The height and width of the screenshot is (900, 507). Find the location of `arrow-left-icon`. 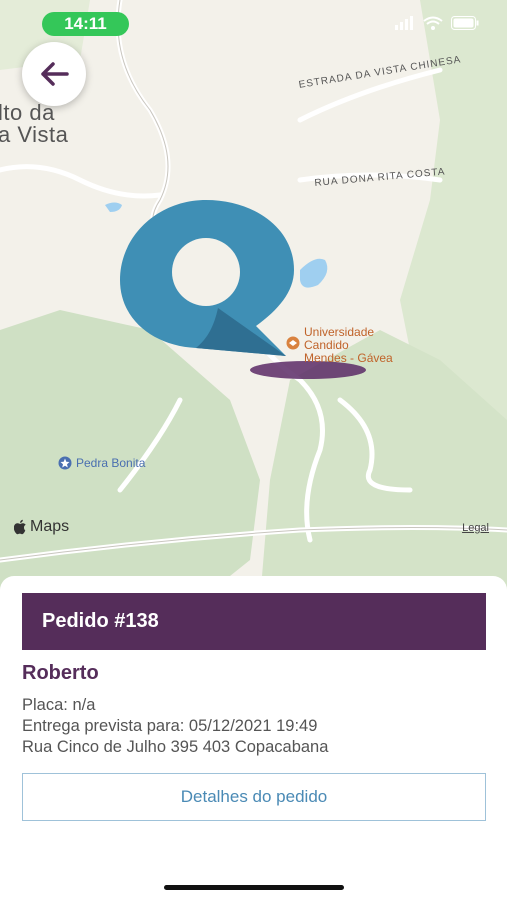

arrow-left-icon is located at coordinates (55, 74).